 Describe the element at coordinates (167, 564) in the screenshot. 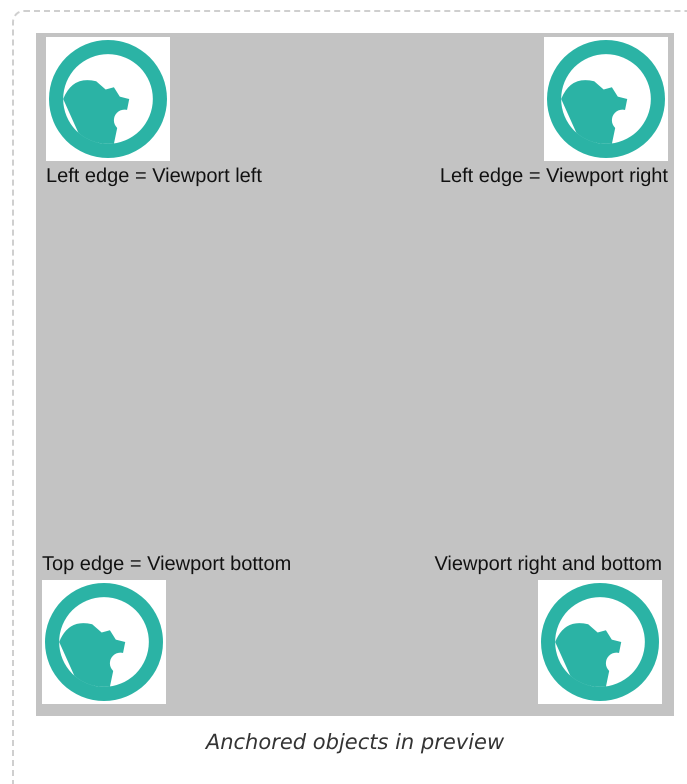

I see `anchor-label: Top edge = Viewport bottom` at that location.